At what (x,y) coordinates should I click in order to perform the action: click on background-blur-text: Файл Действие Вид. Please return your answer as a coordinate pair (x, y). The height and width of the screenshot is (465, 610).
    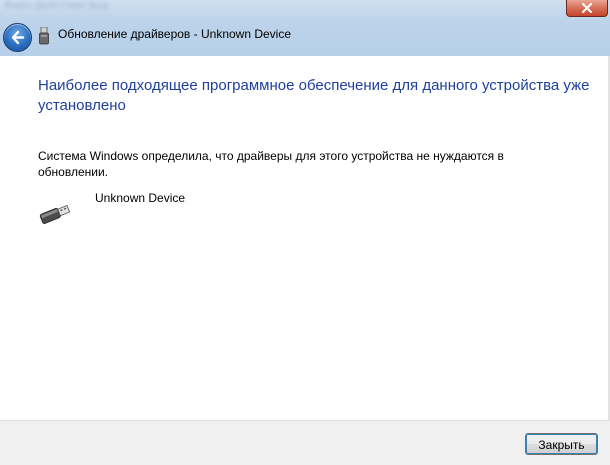
    Looking at the image, I should click on (56, 5).